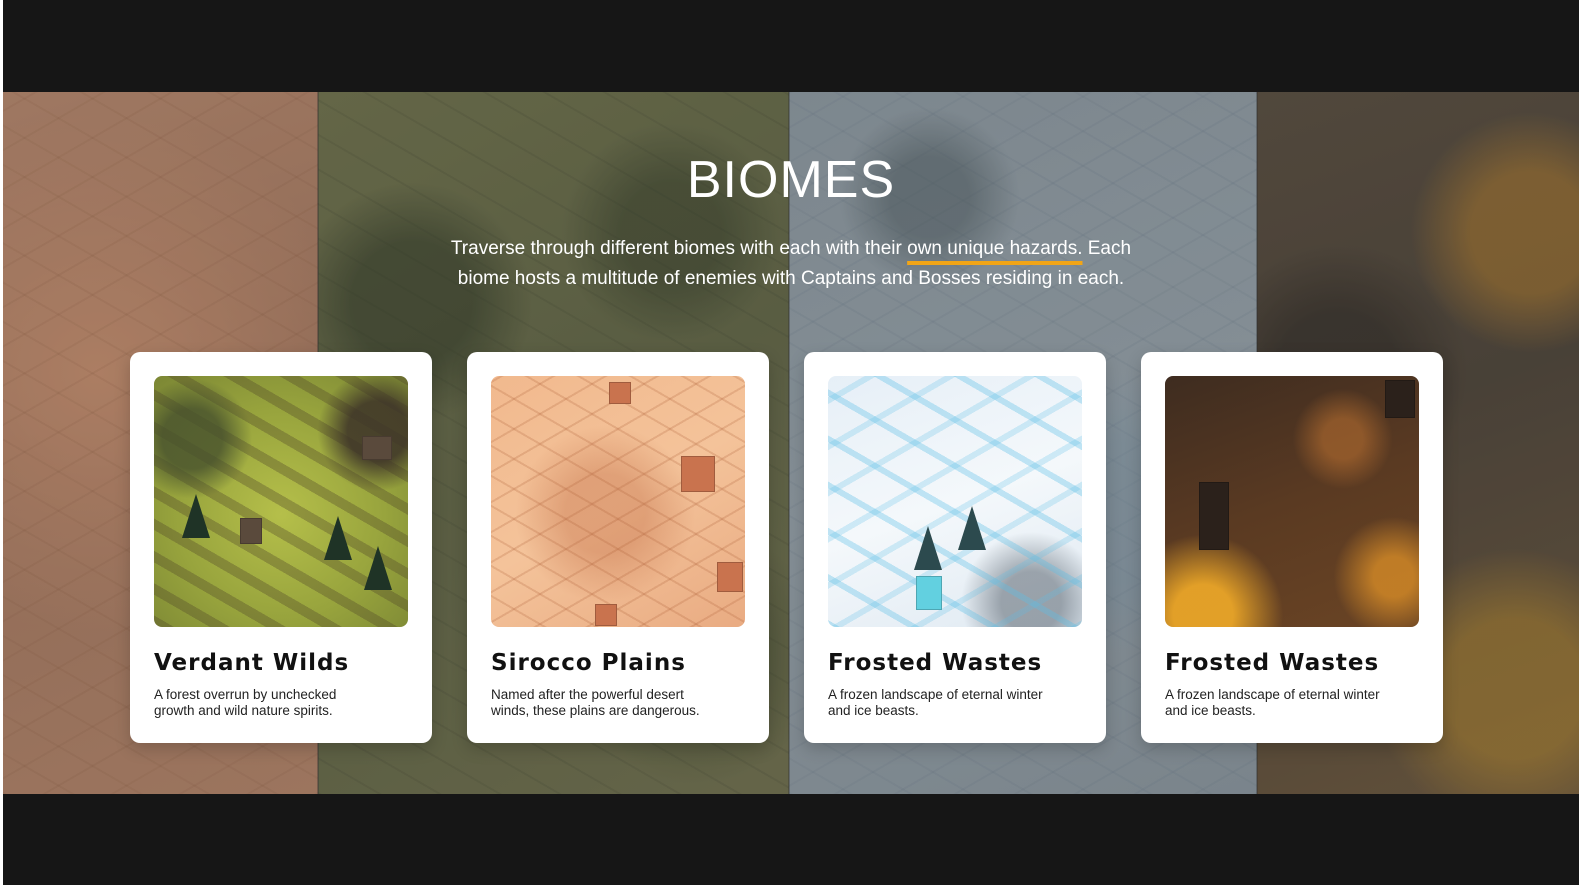 The width and height of the screenshot is (1579, 890). I want to click on snow-biome-image, so click(955, 501).